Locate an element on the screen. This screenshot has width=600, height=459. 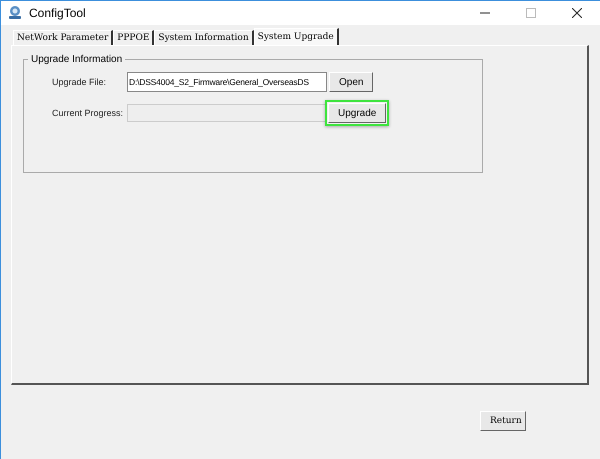
tab: System Information is located at coordinates (204, 37).